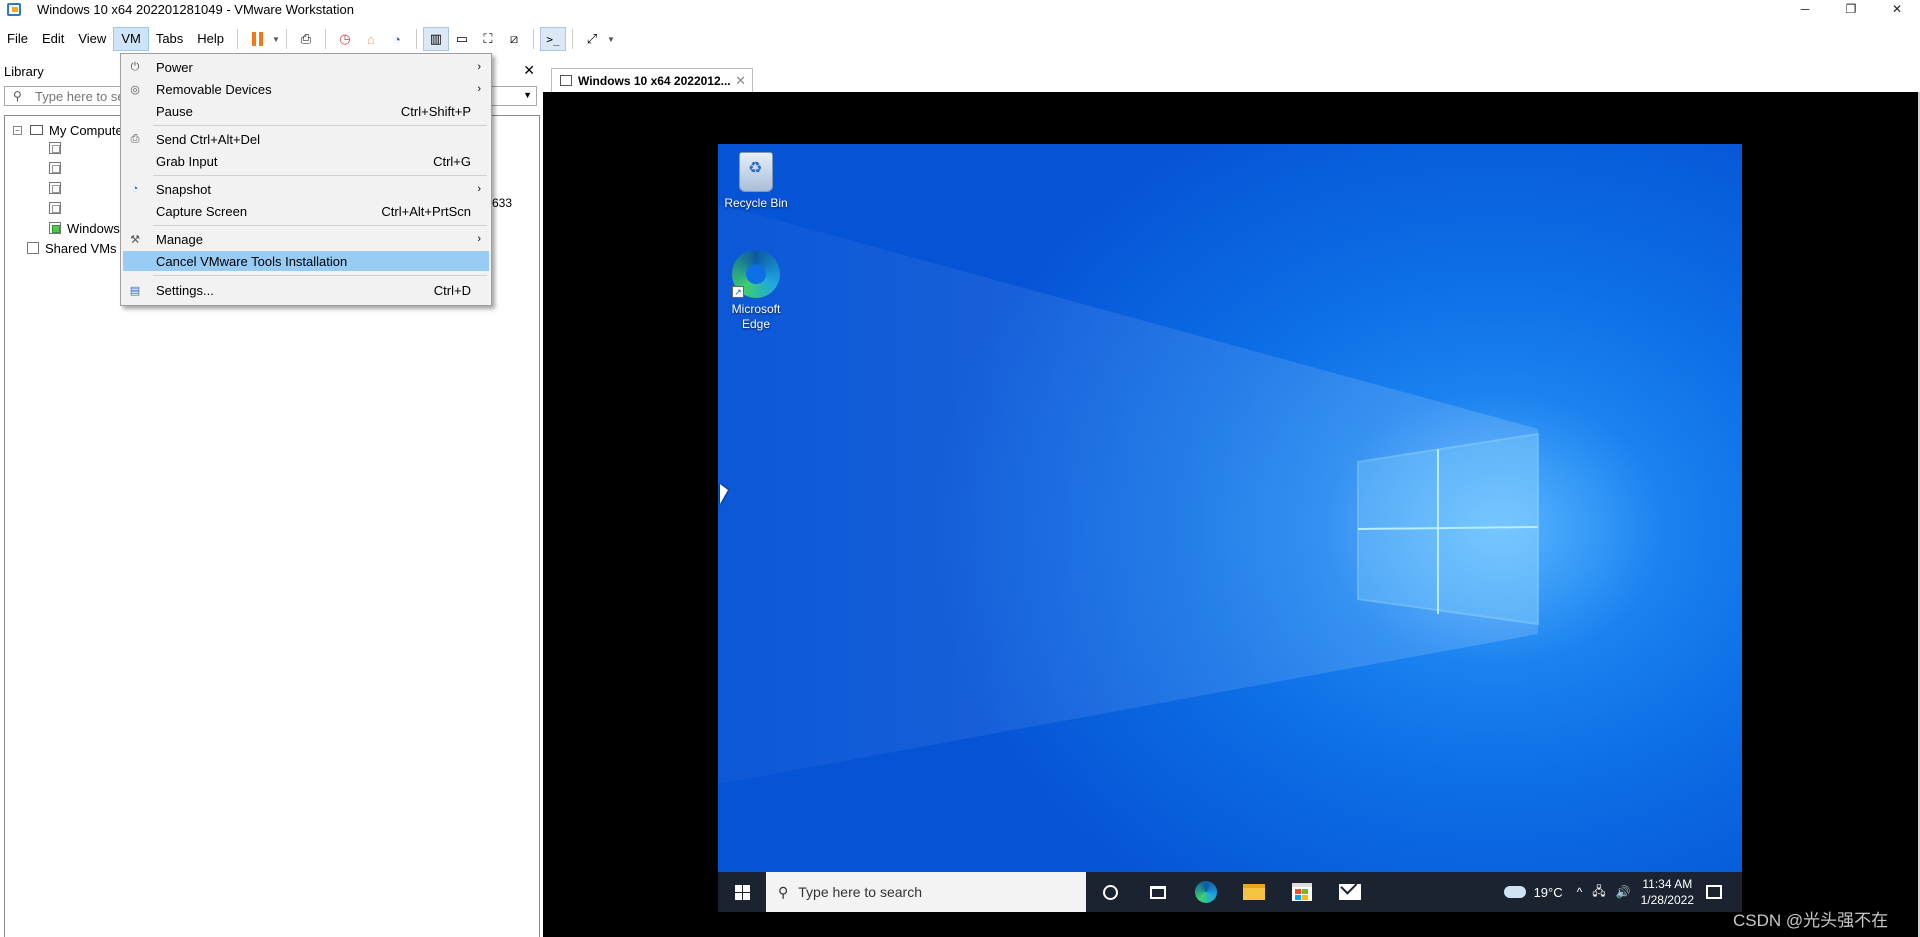 Image resolution: width=1920 pixels, height=937 pixels. I want to click on stretch-dropdown-icon: ▼, so click(611, 39).